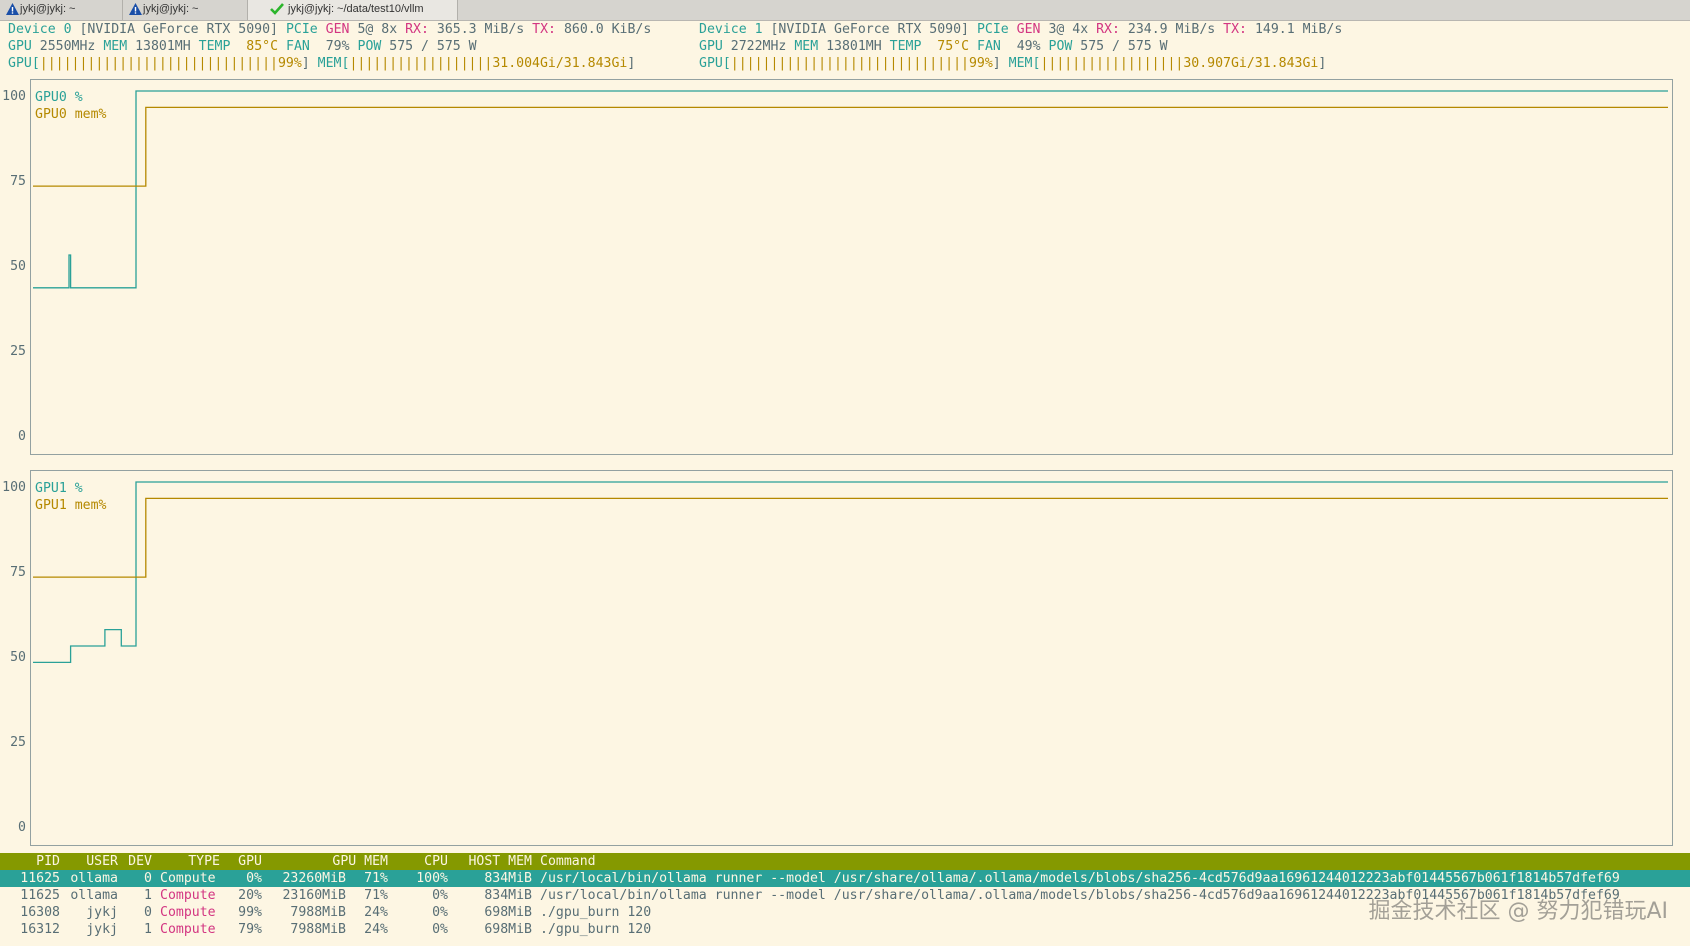 The image size is (1690, 946). I want to click on mem-usage-bar: ||||||||||||||||||31.004Gi/31.843Gi, so click(488, 63).